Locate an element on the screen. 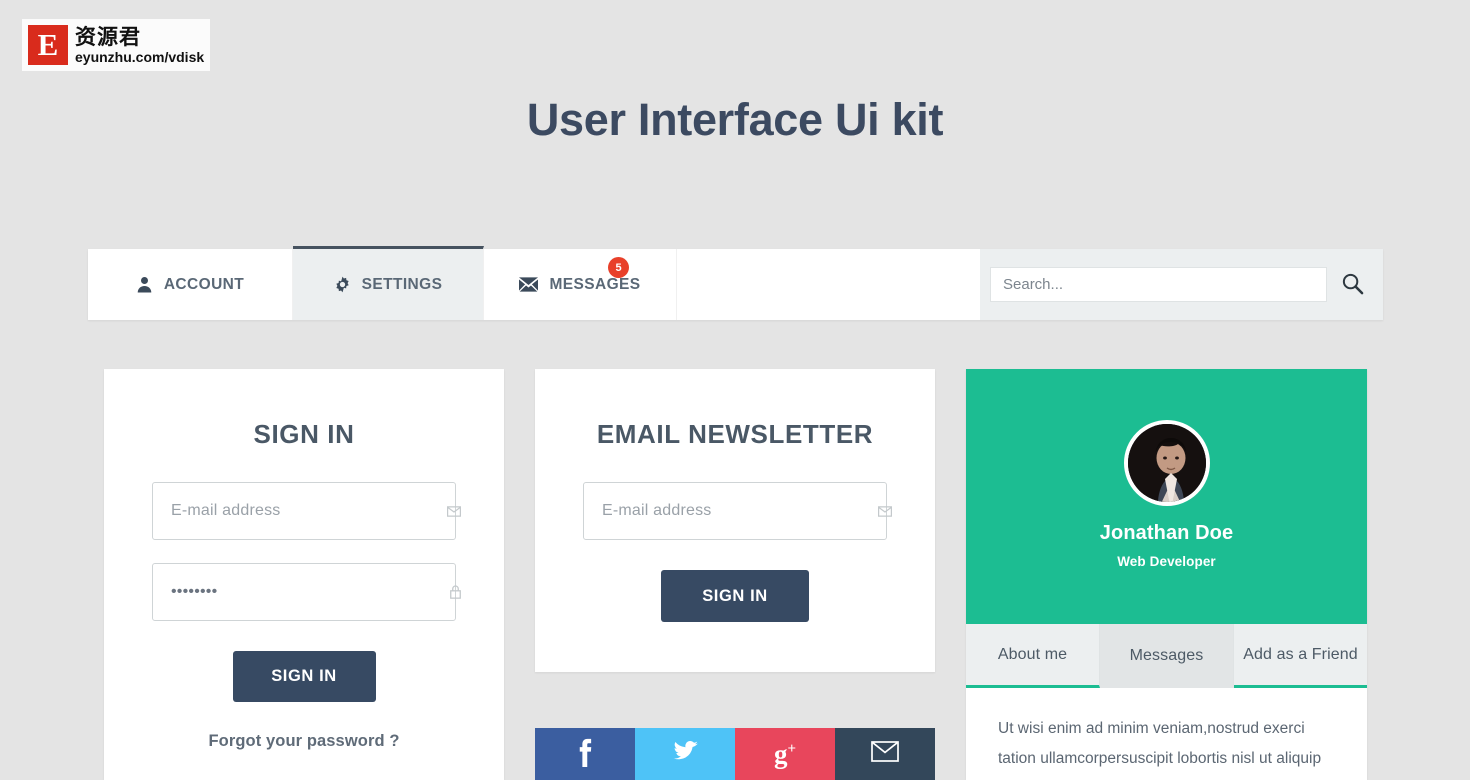 The height and width of the screenshot is (780, 1470). social-button-facebook is located at coordinates (585, 754).